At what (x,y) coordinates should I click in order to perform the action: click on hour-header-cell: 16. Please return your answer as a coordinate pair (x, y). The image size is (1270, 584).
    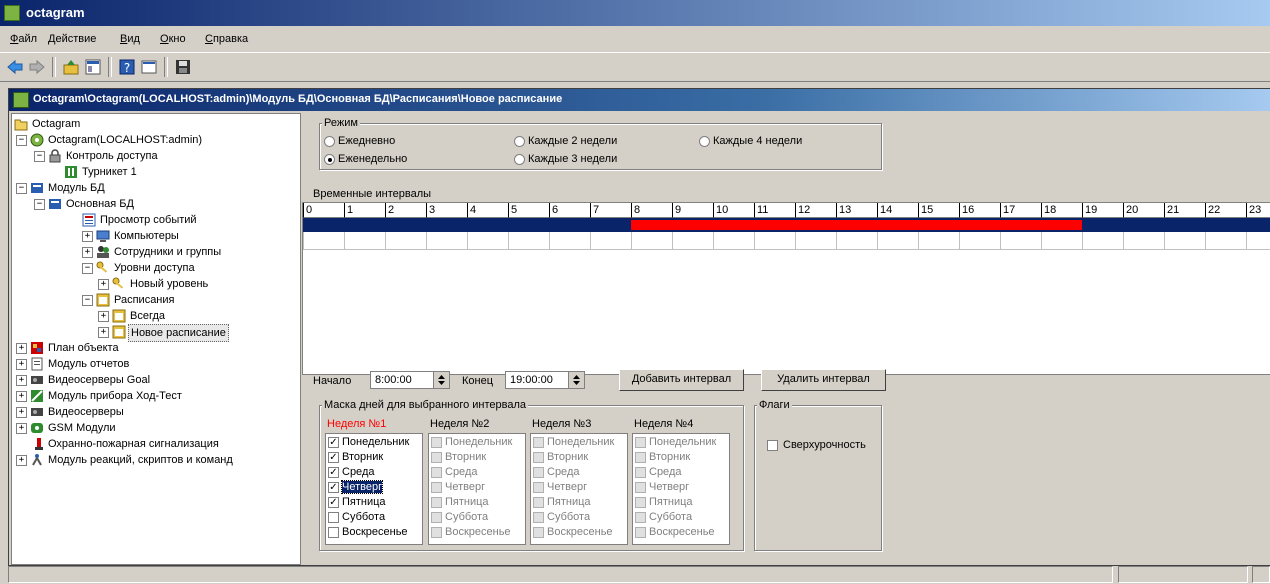
    Looking at the image, I should click on (979, 210).